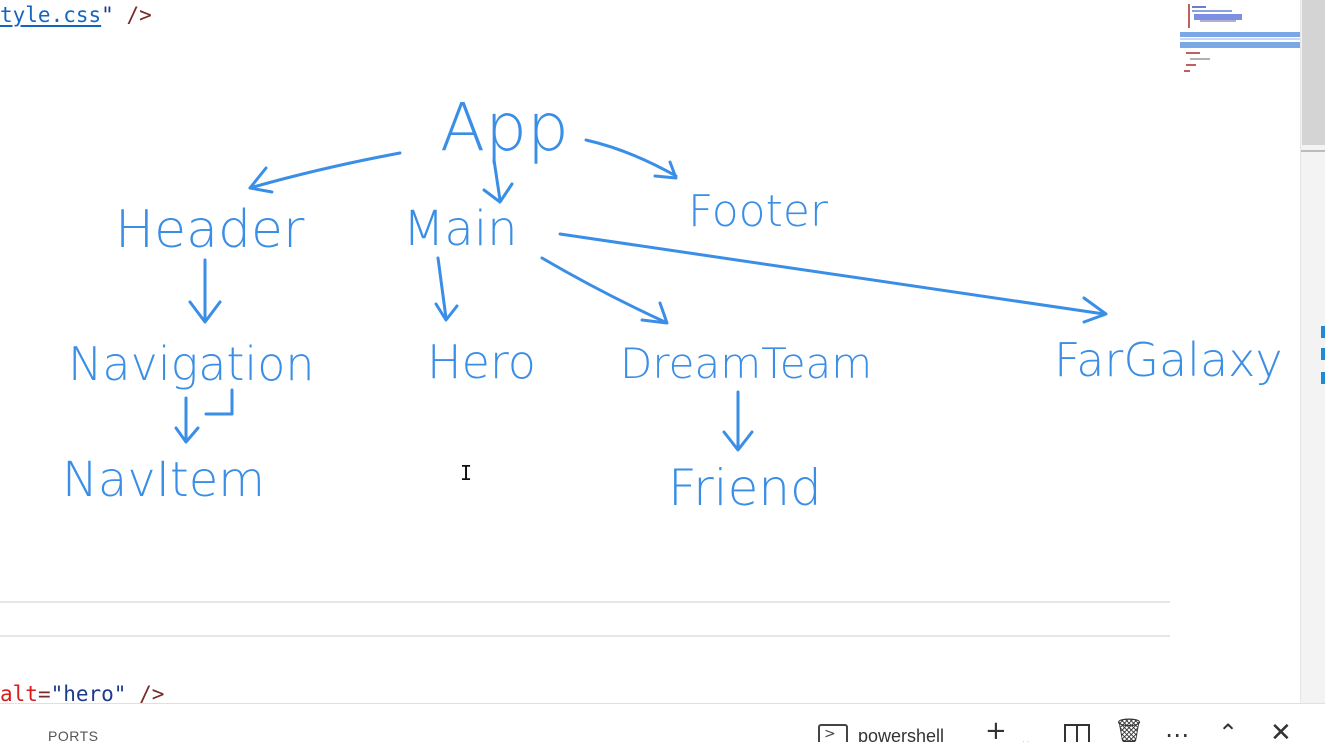 The height and width of the screenshot is (742, 1325). What do you see at coordinates (604, 290) in the screenshot?
I see `arrow-main-dreamteam` at bounding box center [604, 290].